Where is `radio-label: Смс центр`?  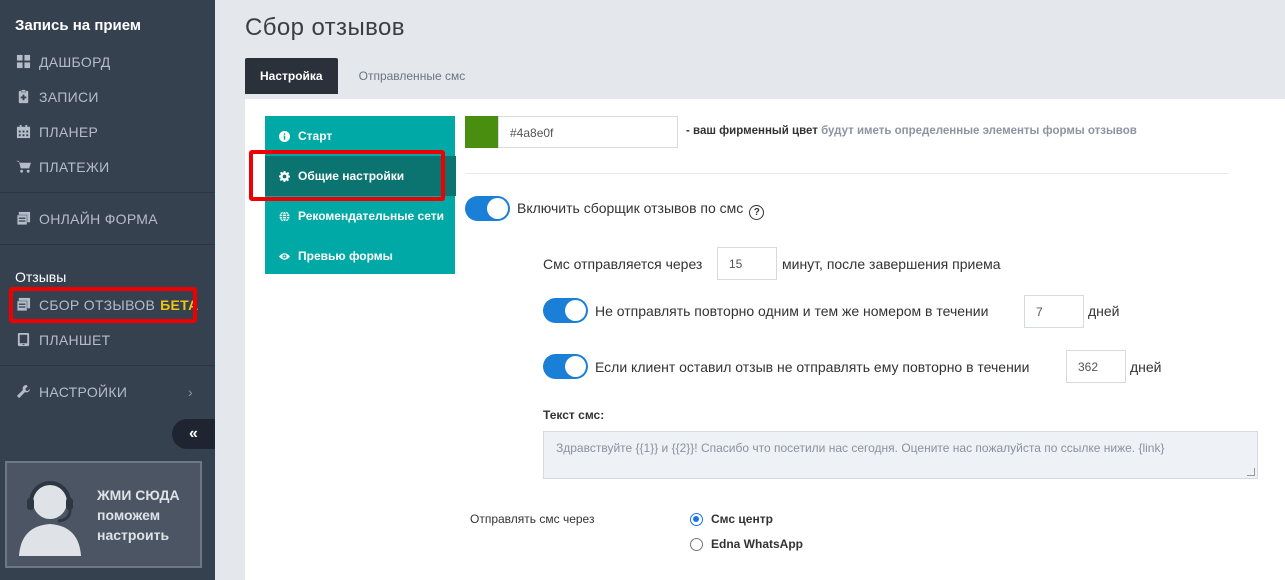 radio-label: Смс центр is located at coordinates (742, 519).